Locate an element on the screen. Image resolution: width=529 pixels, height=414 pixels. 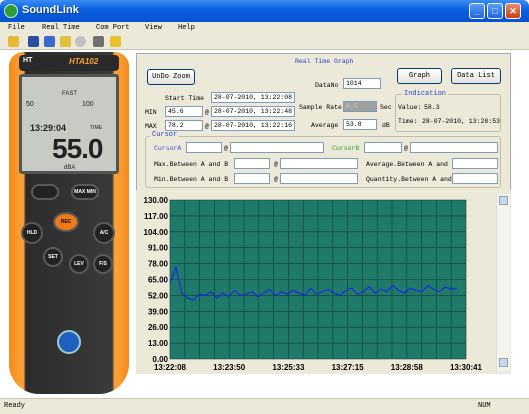
max-between-label: Max.Between A and B is located at coordinates (191, 164).